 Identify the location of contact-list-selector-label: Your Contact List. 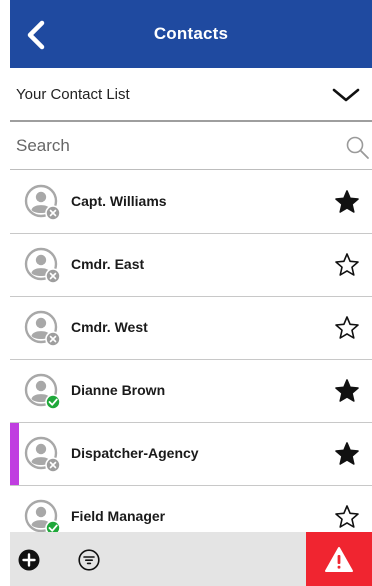
(73, 94).